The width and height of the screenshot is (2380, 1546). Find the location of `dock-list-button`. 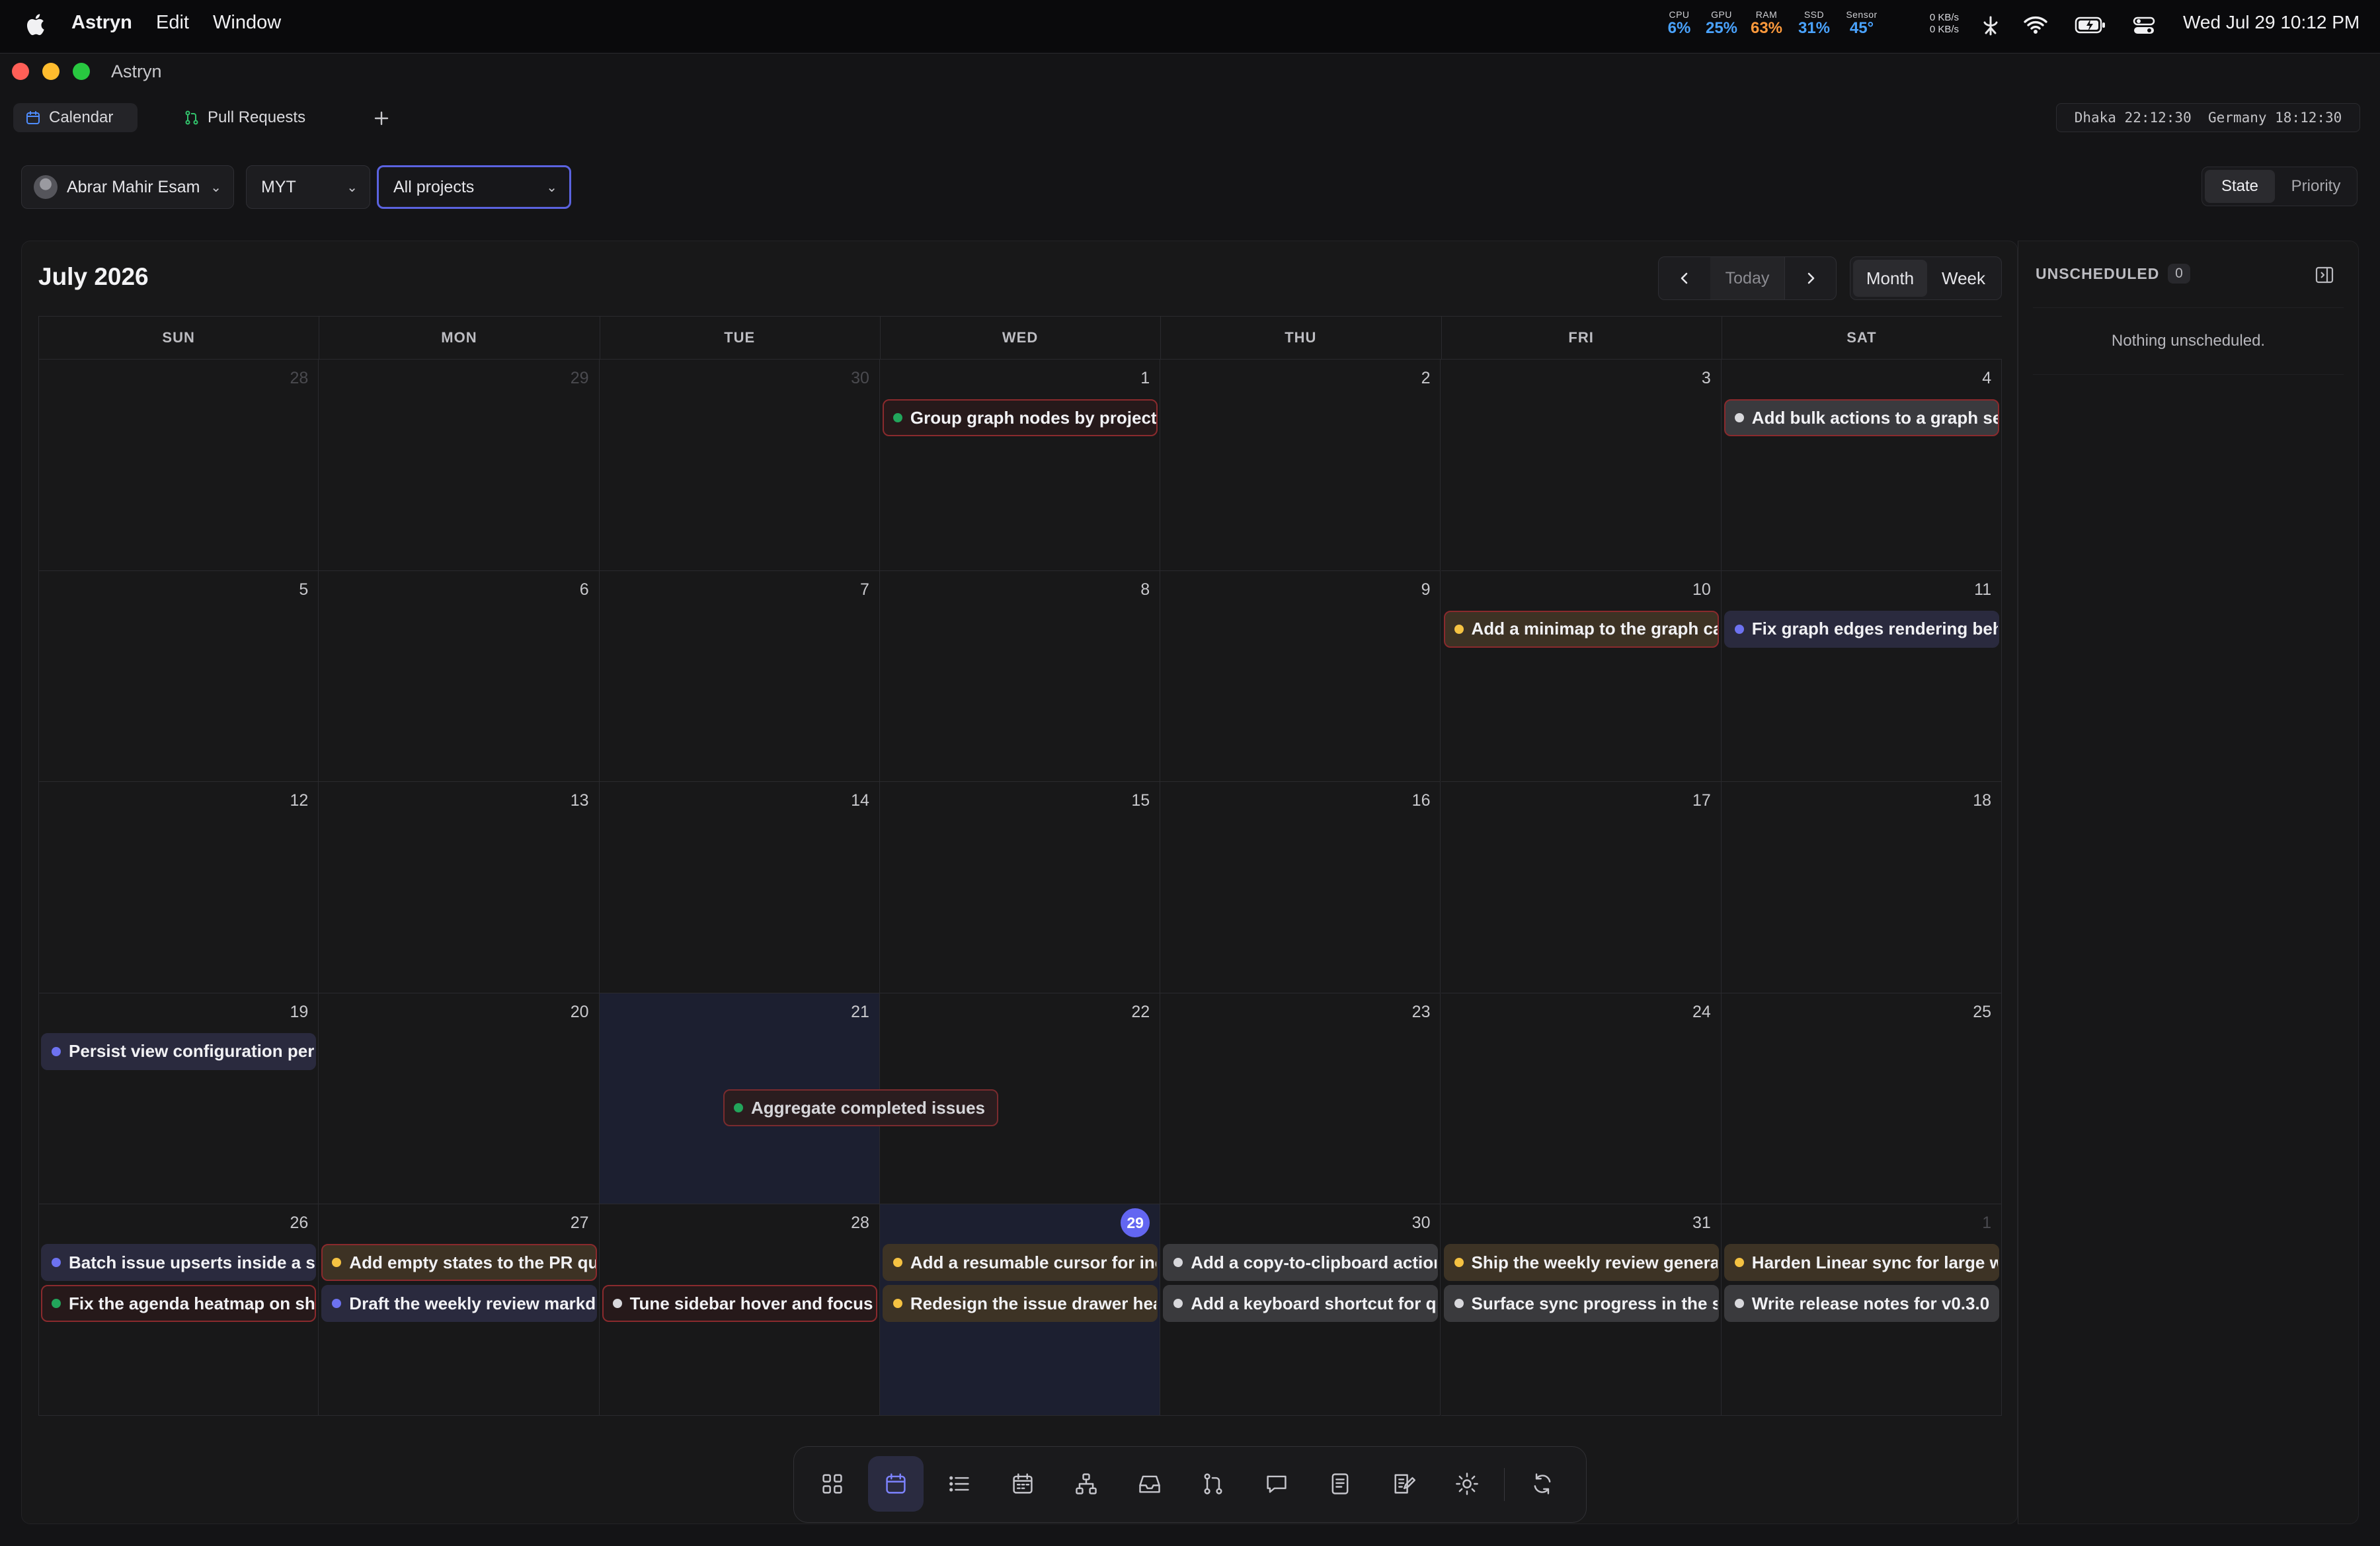

dock-list-button is located at coordinates (959, 1484).